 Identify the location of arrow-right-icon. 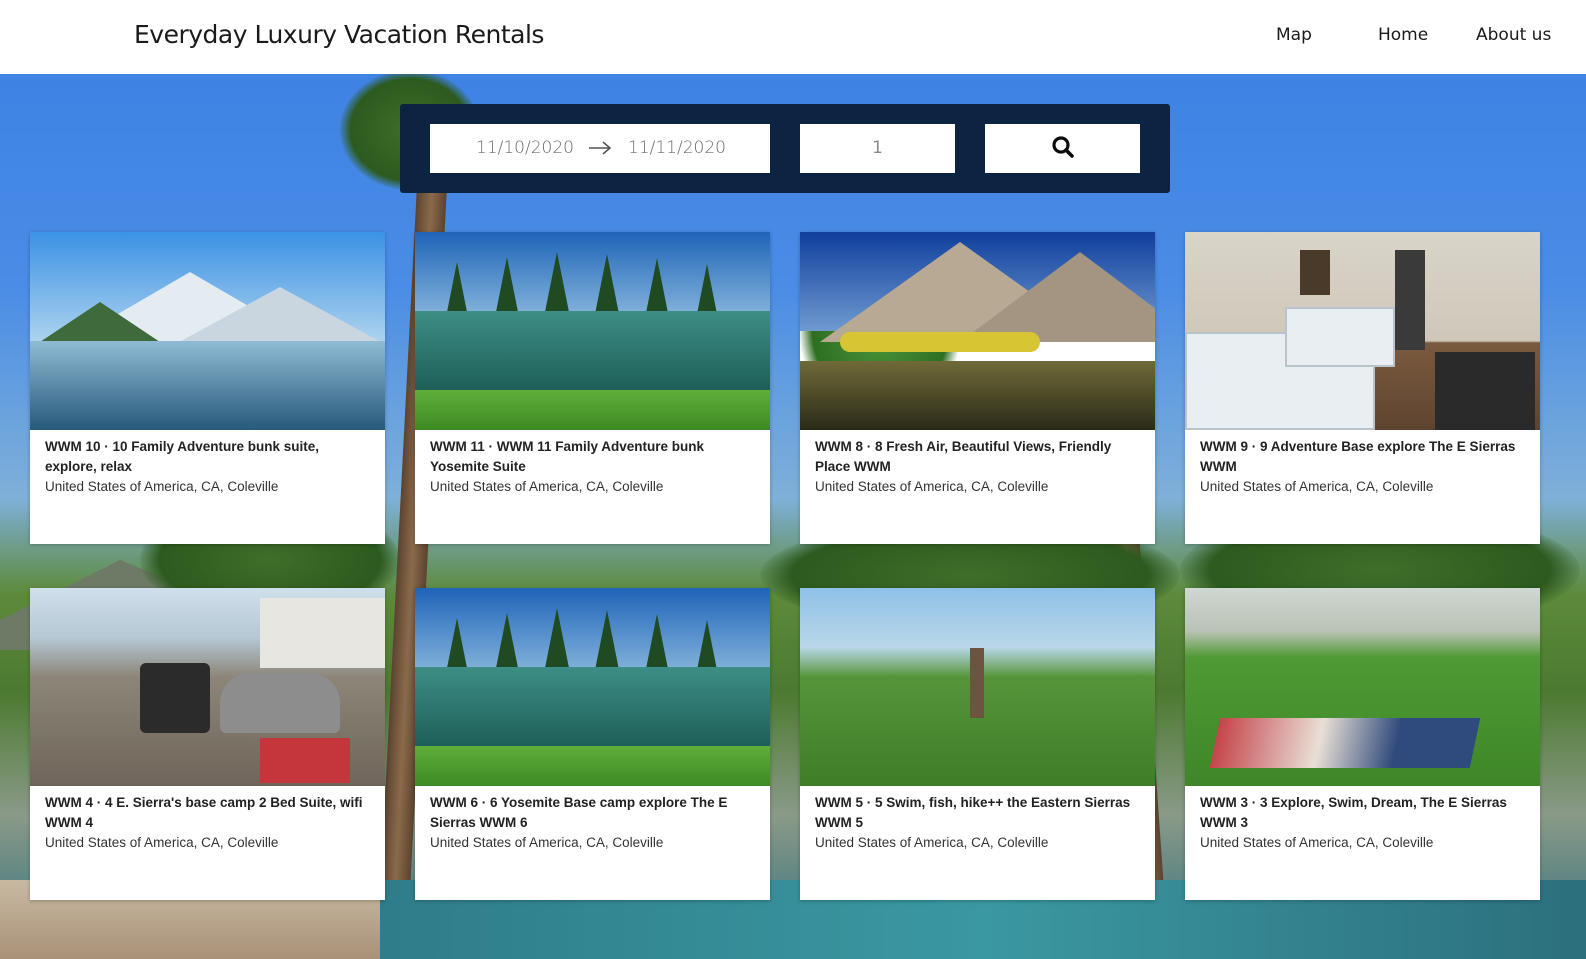
(600, 150).